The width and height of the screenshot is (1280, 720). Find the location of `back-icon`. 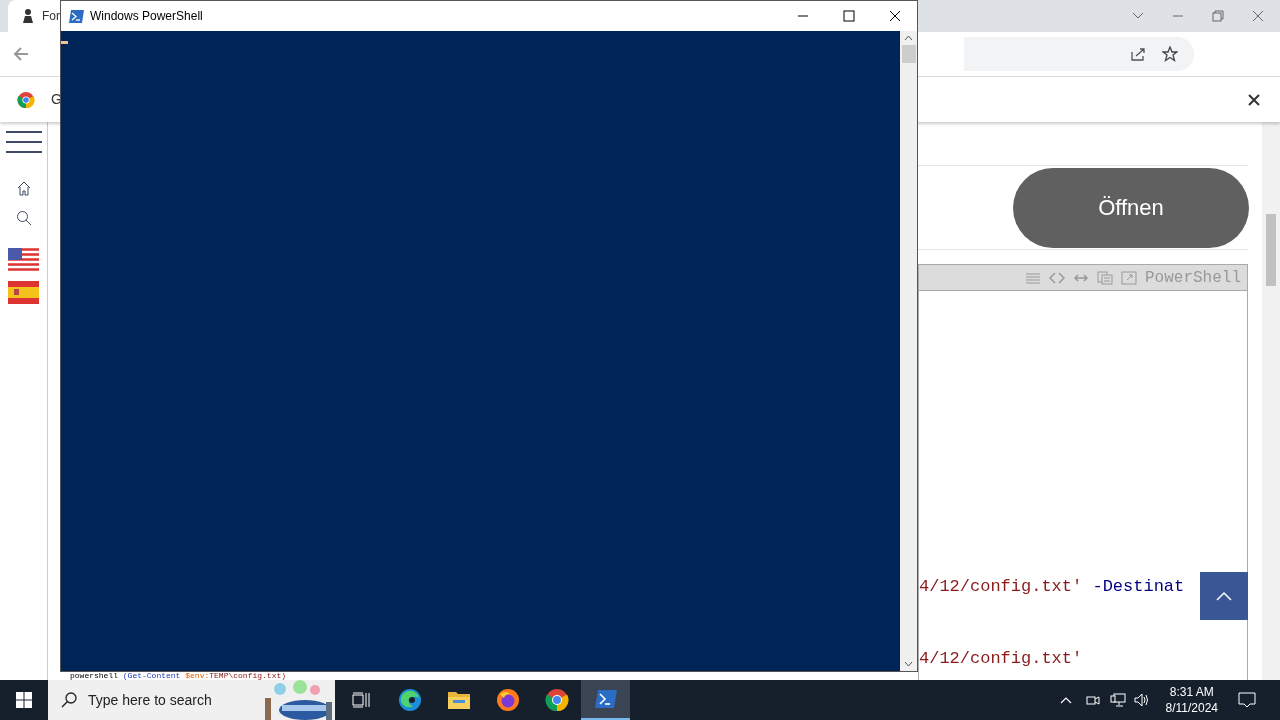

back-icon is located at coordinates (21, 54).